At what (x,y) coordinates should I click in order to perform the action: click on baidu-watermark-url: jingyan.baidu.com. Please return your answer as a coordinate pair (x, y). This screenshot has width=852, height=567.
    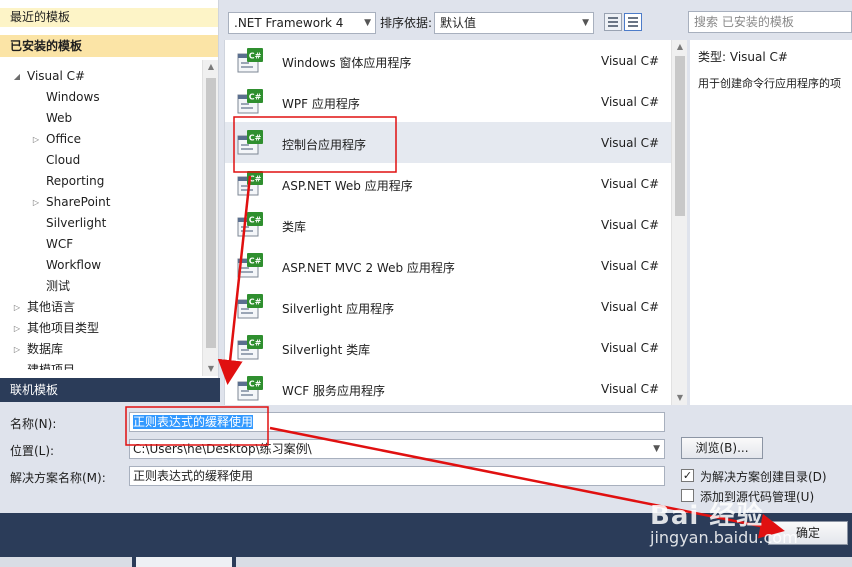
    Looking at the image, I should click on (724, 537).